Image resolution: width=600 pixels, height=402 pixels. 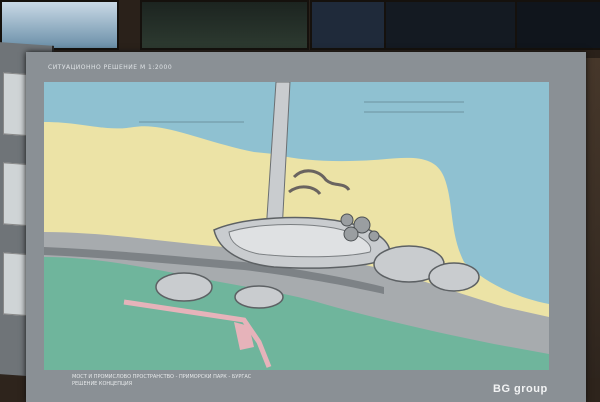 I want to click on brand-logo-text: BG group, so click(x=520, y=389).